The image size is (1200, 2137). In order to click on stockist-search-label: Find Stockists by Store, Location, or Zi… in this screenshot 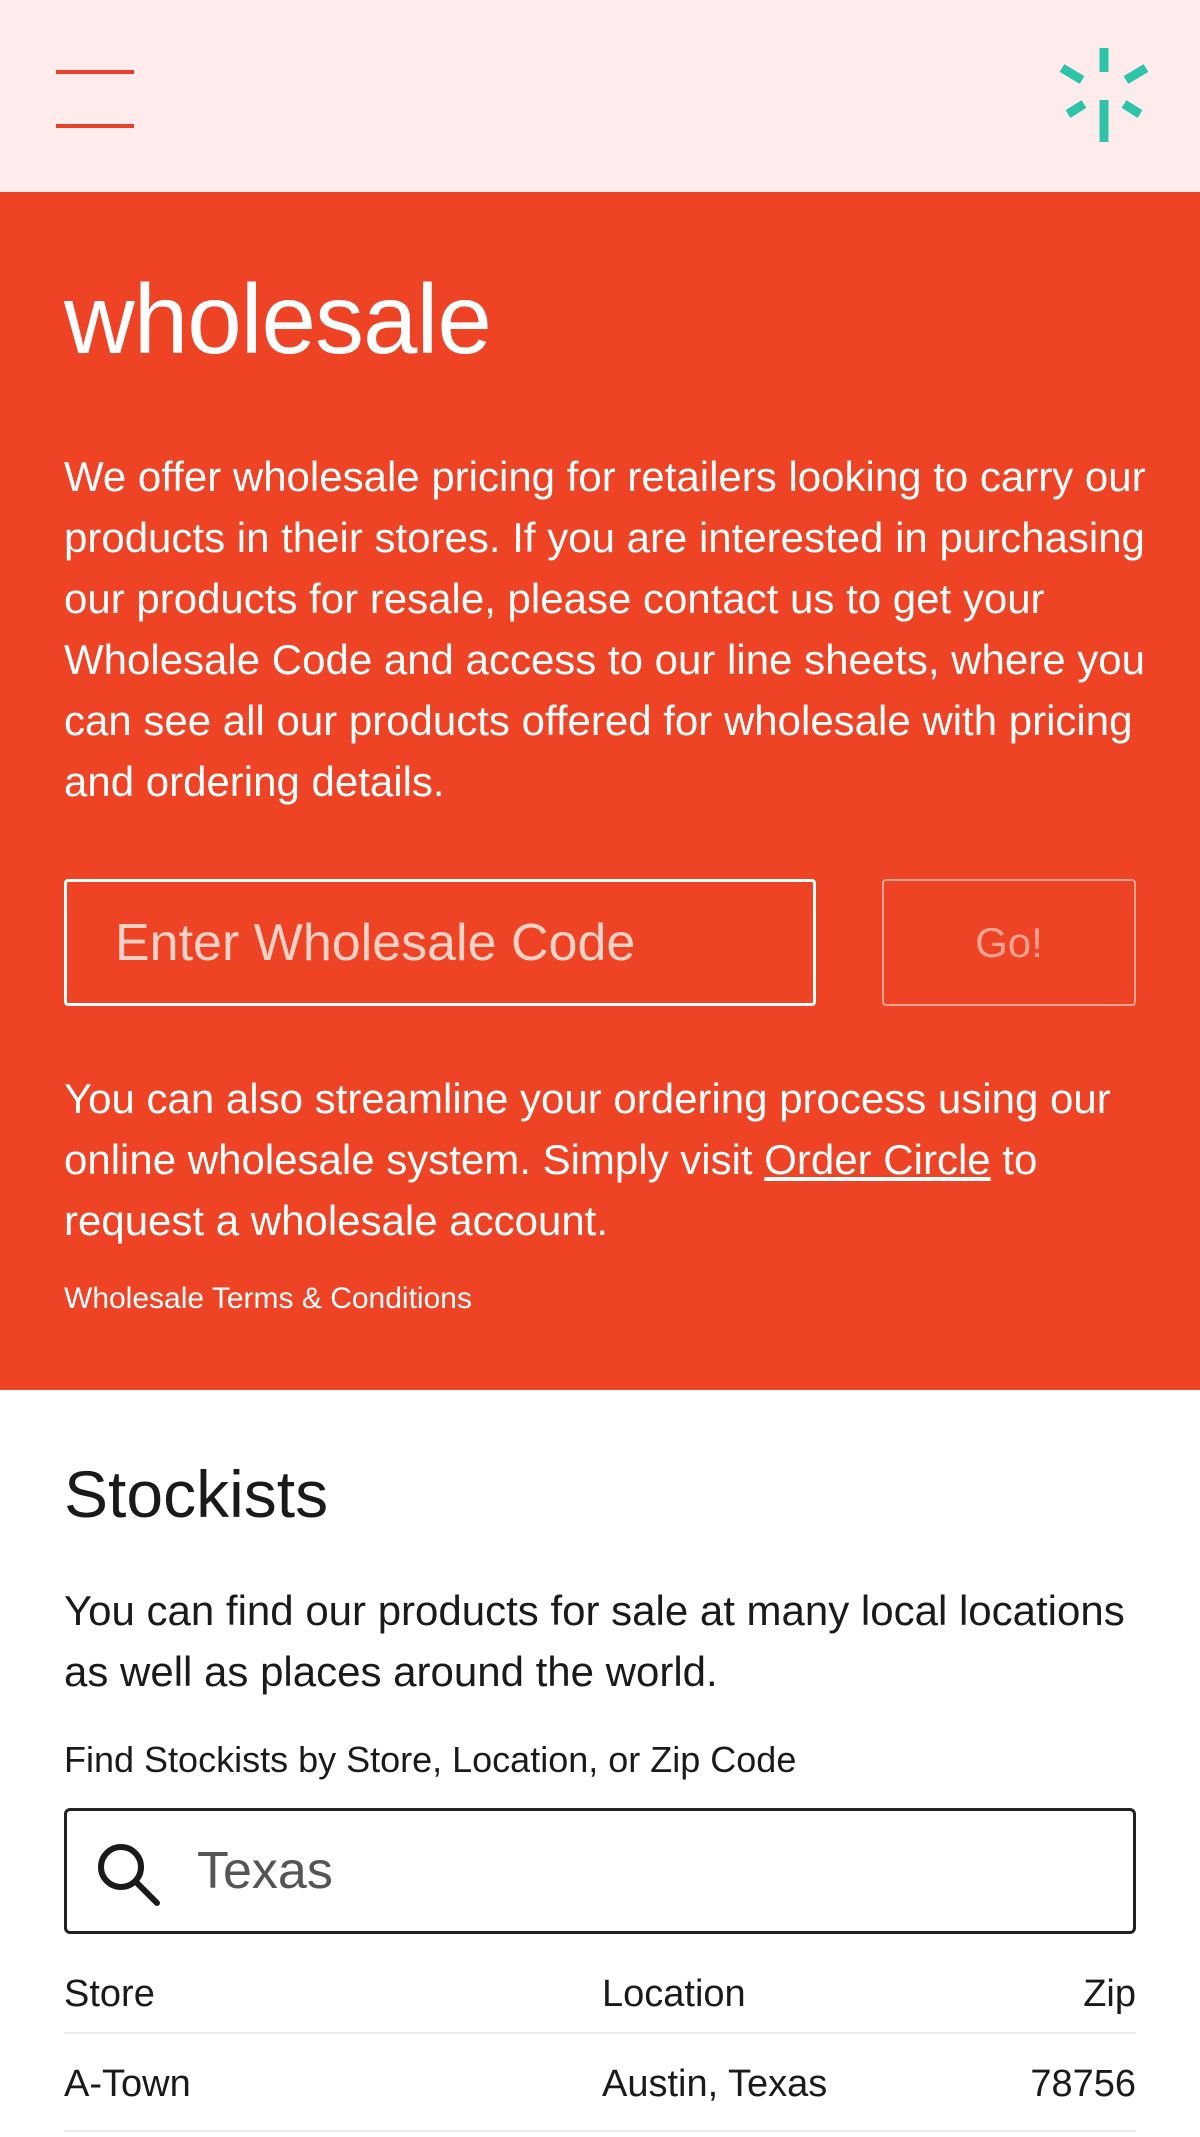, I will do `click(430, 1759)`.